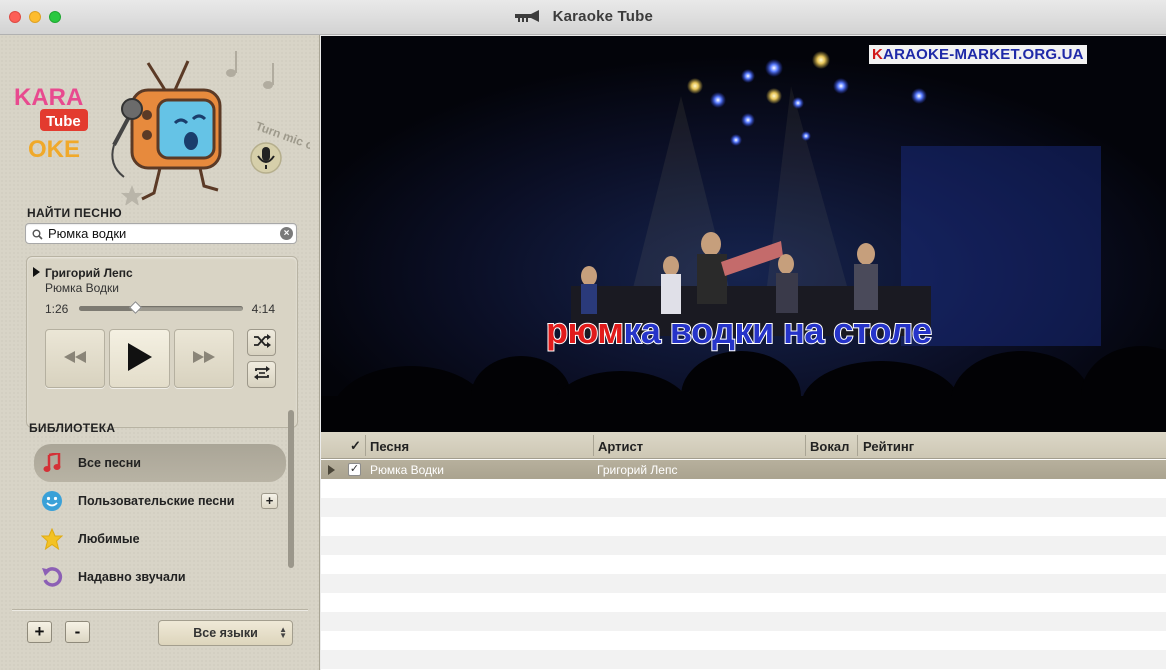  I want to click on column-header-vocal: Вокал, so click(829, 446).